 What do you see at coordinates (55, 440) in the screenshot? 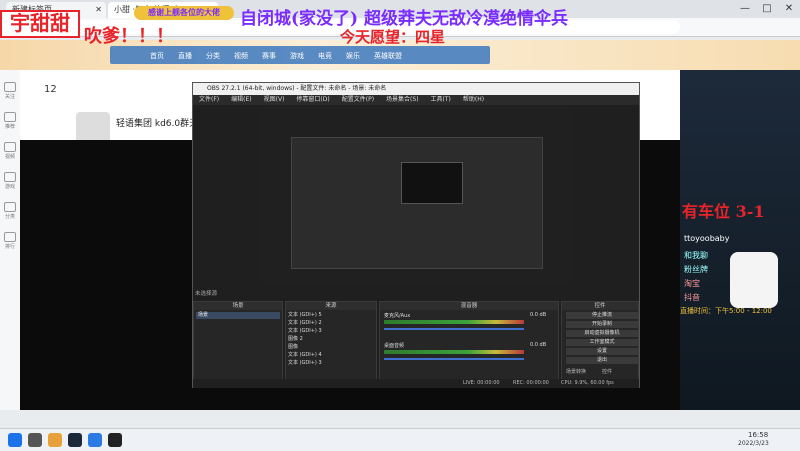
I see `folder-icon` at bounding box center [55, 440].